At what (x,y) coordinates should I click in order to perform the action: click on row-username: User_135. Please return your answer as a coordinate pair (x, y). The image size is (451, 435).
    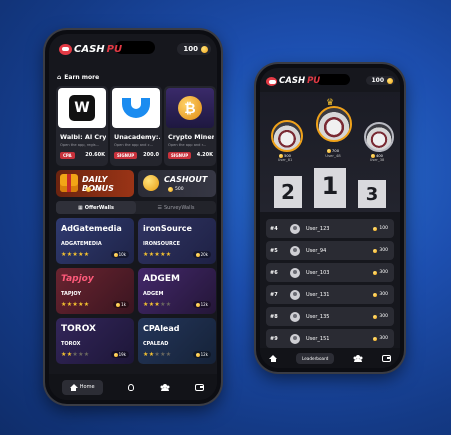
    Looking at the image, I should click on (318, 316).